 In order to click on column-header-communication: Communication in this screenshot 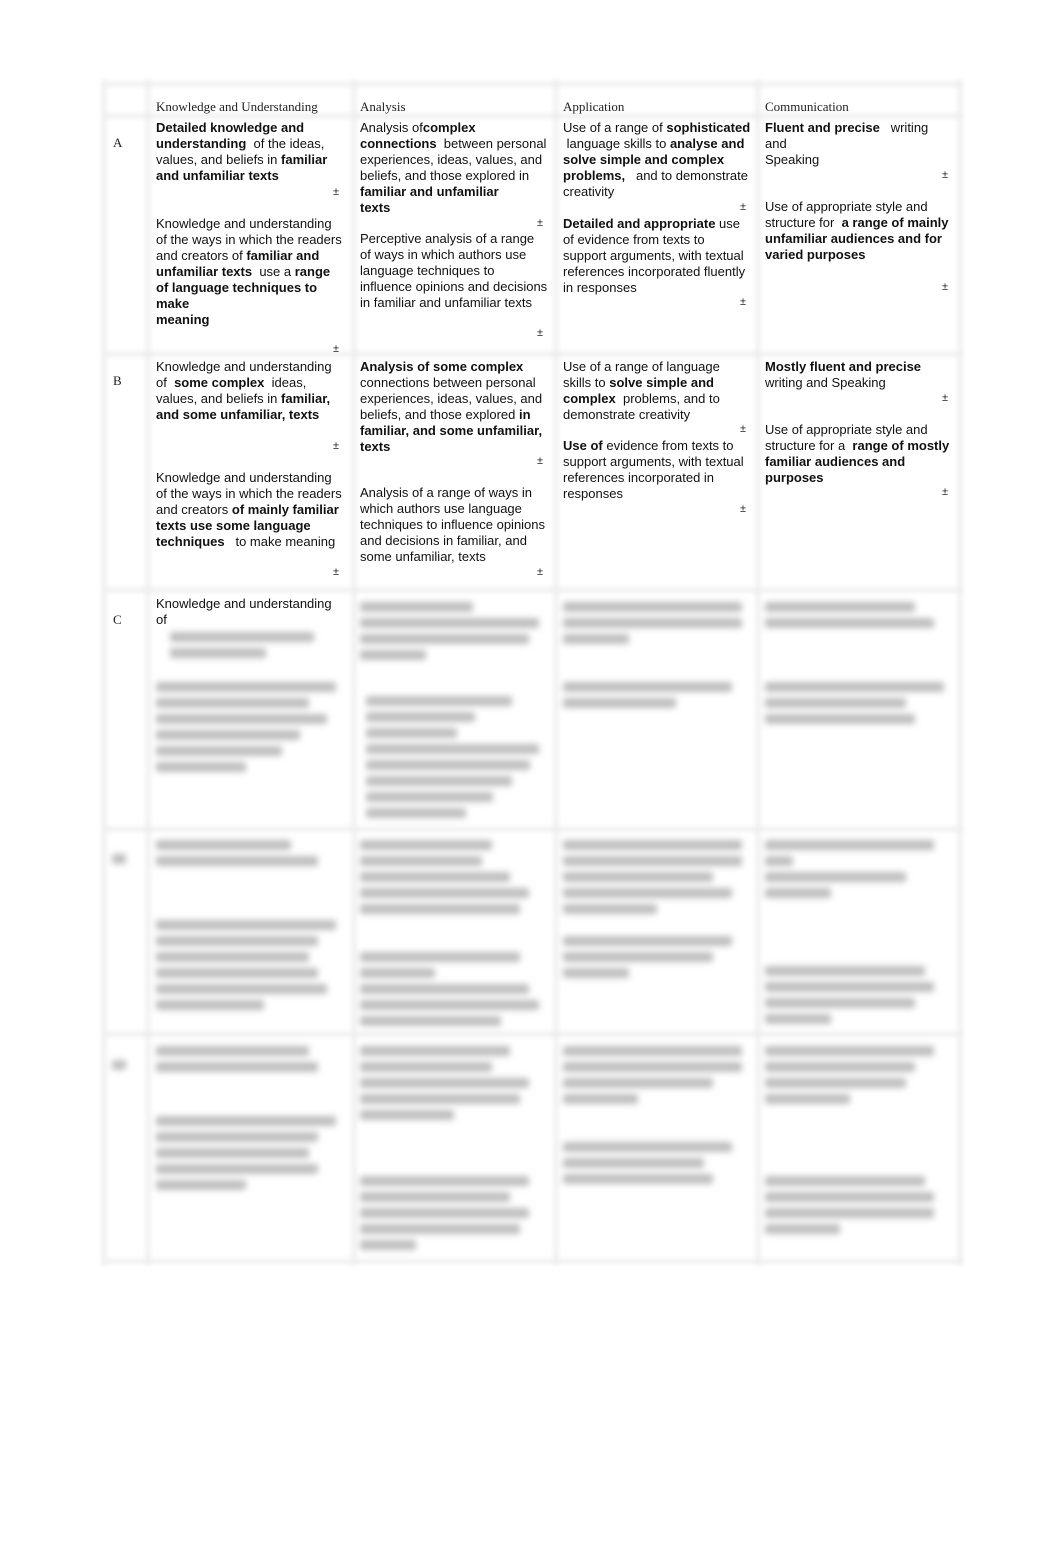, I will do `click(807, 106)`.